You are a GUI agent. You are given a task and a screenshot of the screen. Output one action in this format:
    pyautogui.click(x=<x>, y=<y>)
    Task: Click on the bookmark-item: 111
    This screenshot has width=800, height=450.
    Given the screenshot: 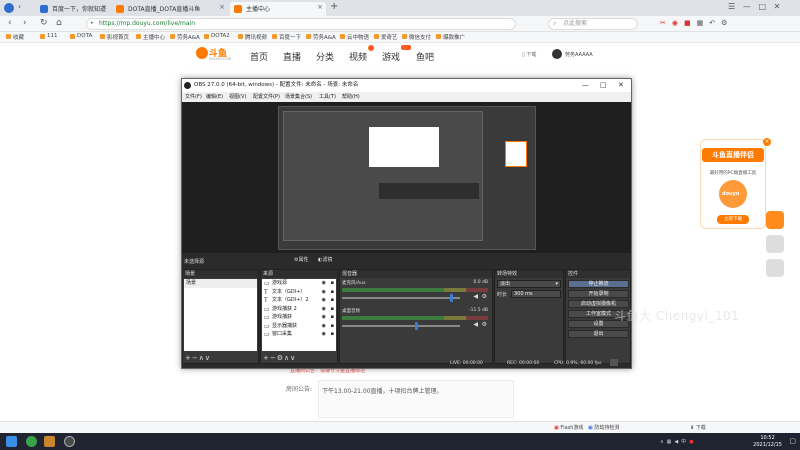 What is the action you would take?
    pyautogui.click(x=49, y=36)
    